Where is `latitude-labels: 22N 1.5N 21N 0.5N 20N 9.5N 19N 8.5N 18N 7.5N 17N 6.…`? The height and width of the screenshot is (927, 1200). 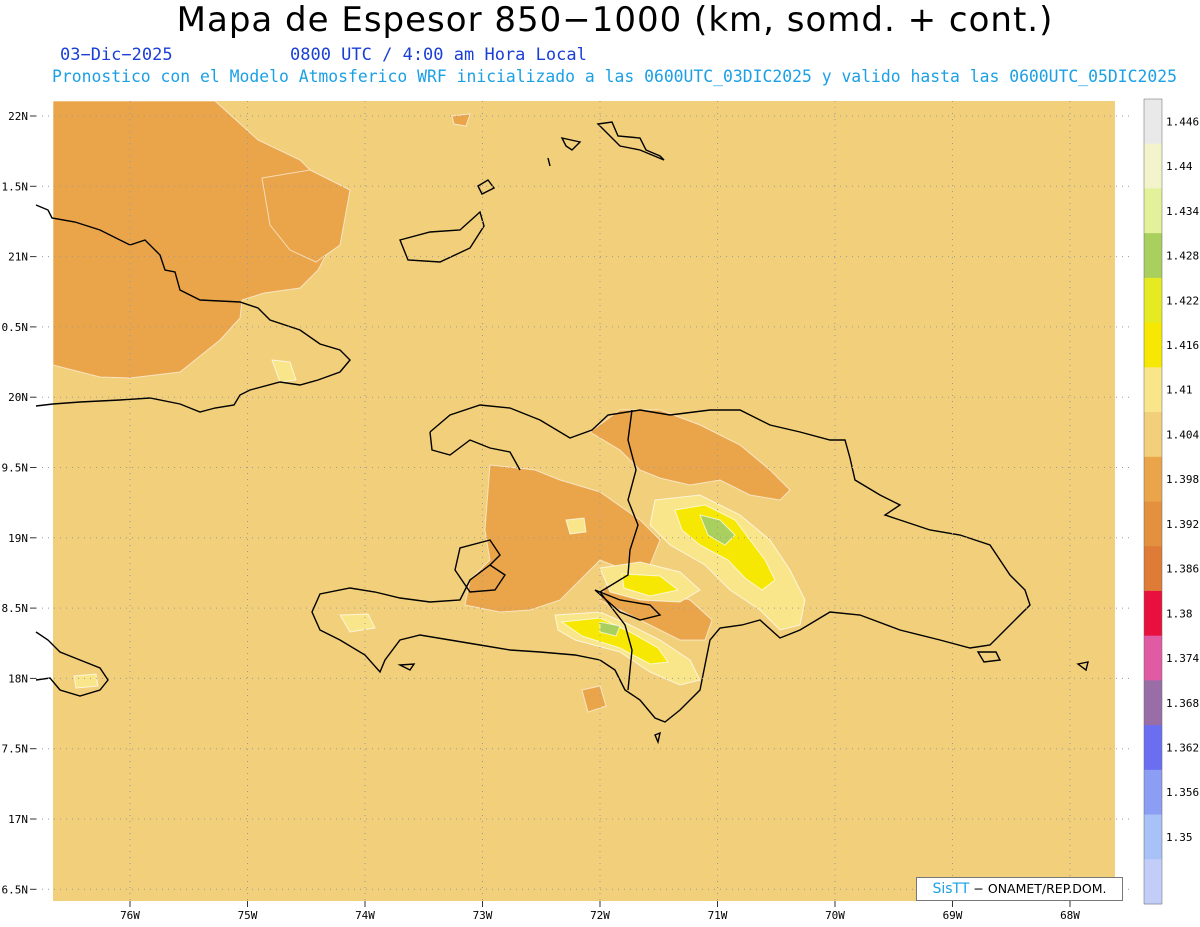
latitude-labels: 22N 1.5N 21N 0.5N 20N 9.5N 19N 8.5N 18N 7.5N 17N 6.… is located at coordinates (19, 503).